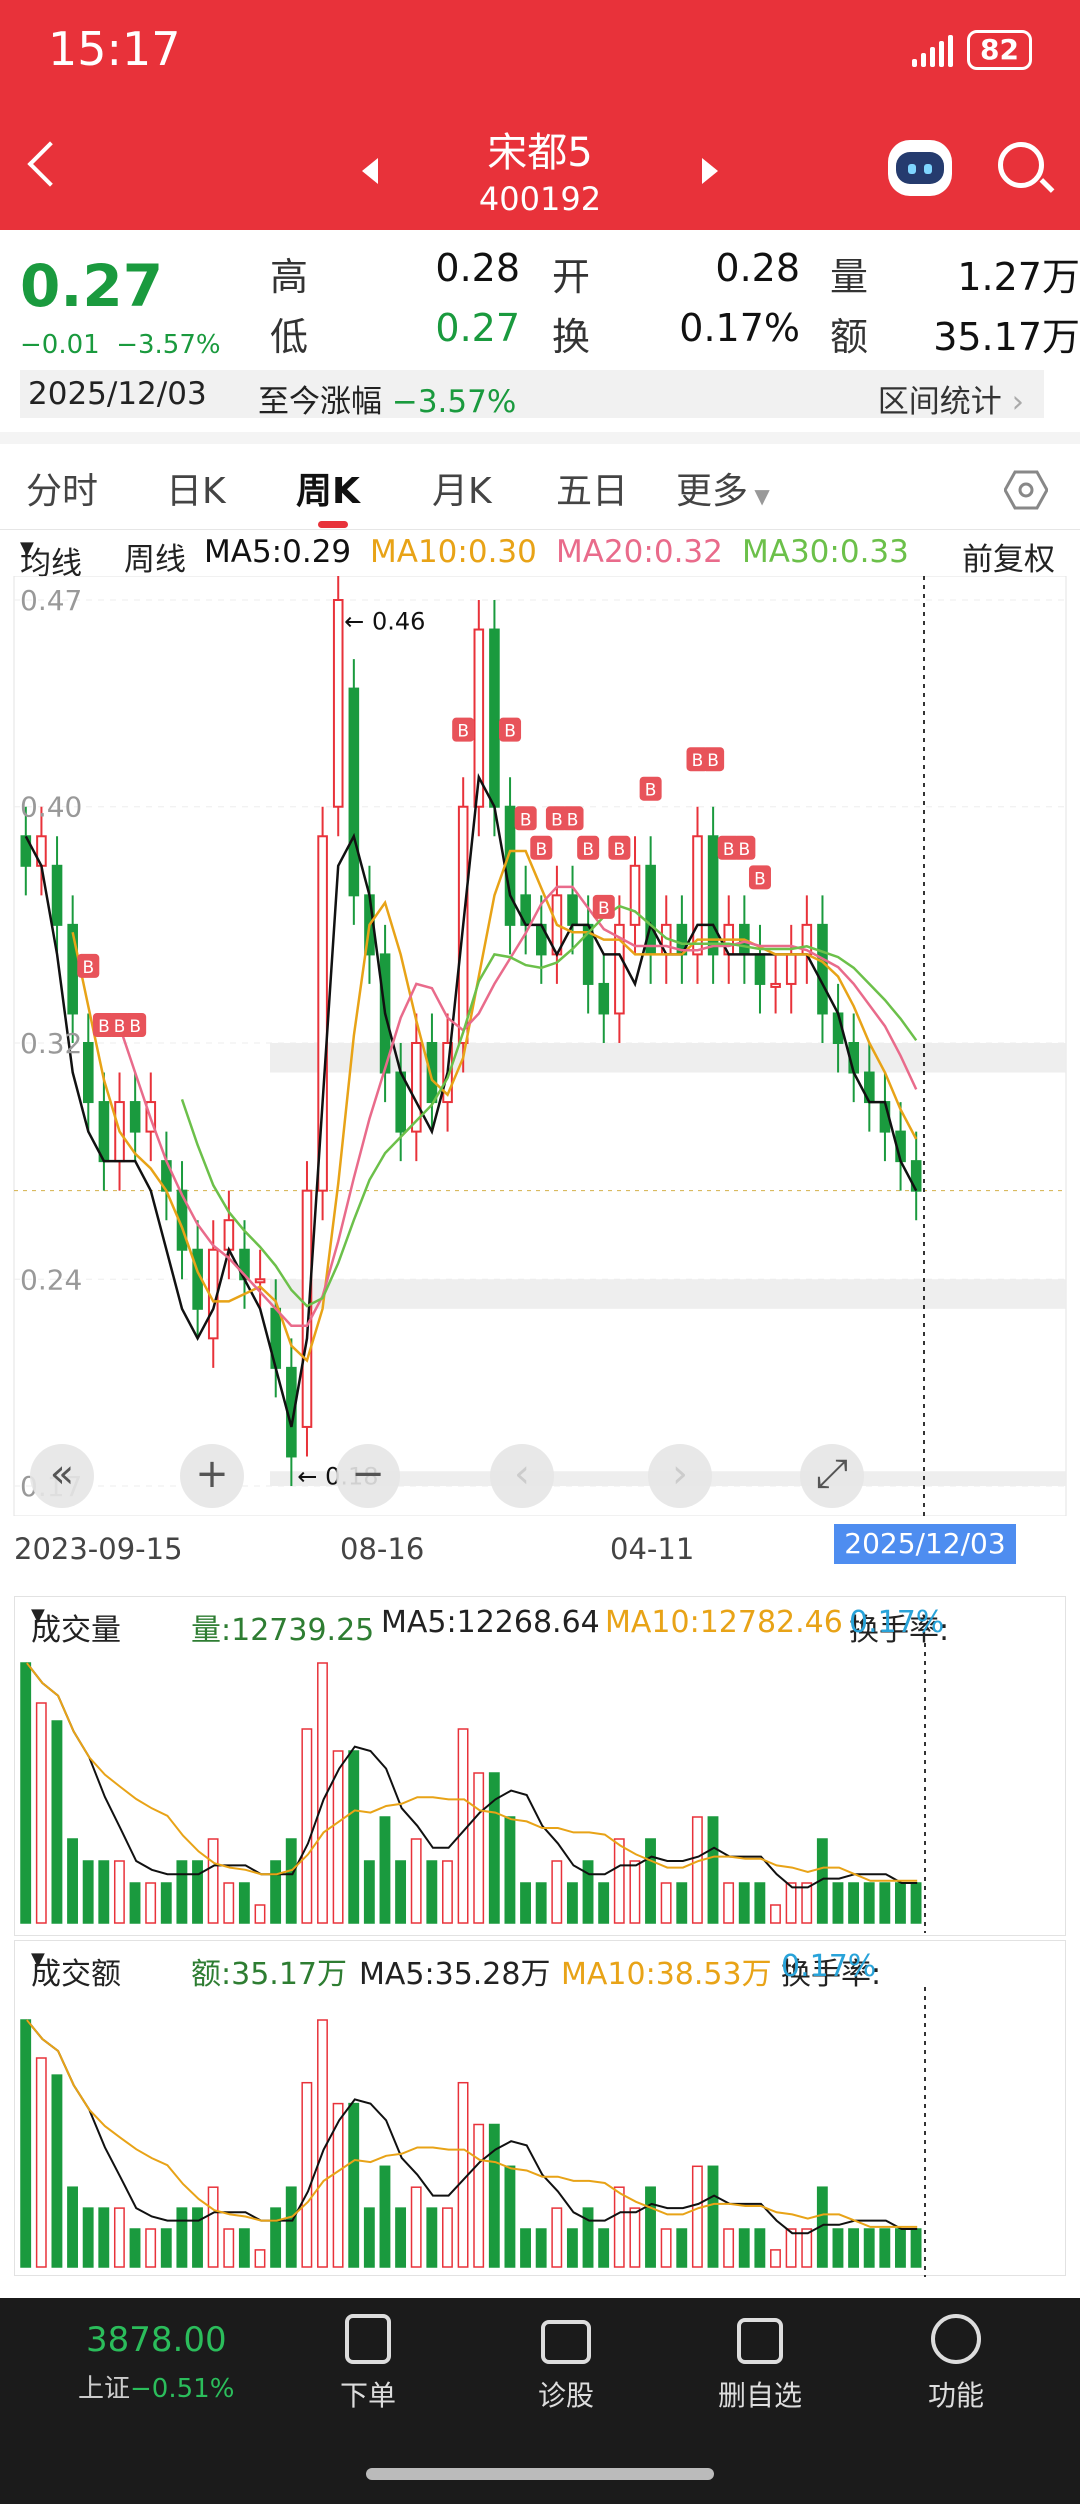  Describe the element at coordinates (956, 2364) in the screenshot. I see `function-button: 功能` at that location.